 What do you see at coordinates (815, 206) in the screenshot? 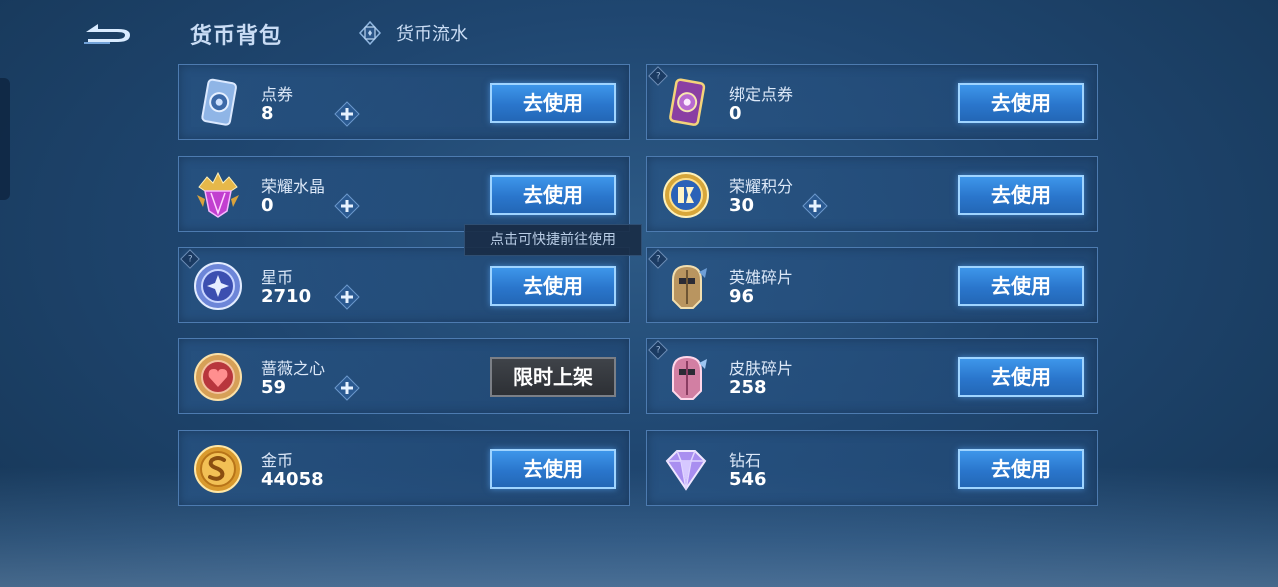
I see `add-honor-points-plus-icon` at bounding box center [815, 206].